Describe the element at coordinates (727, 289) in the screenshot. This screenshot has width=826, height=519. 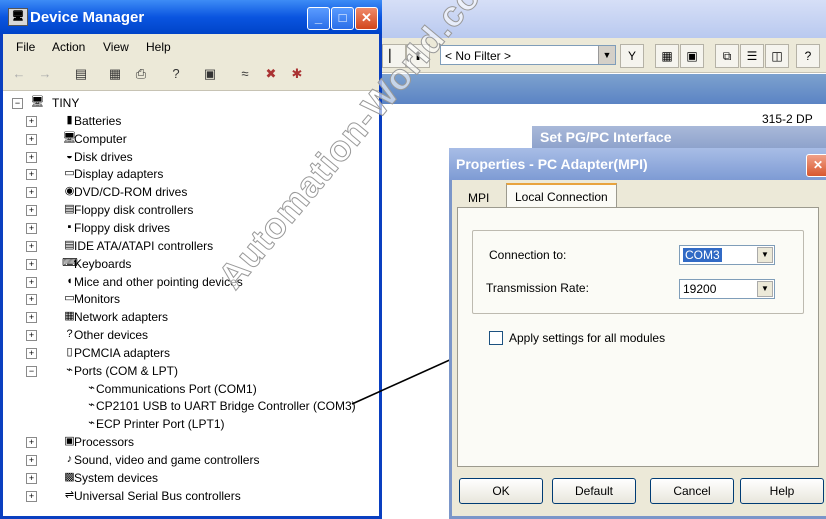
I see `rate-select: 19200 ▼` at that location.